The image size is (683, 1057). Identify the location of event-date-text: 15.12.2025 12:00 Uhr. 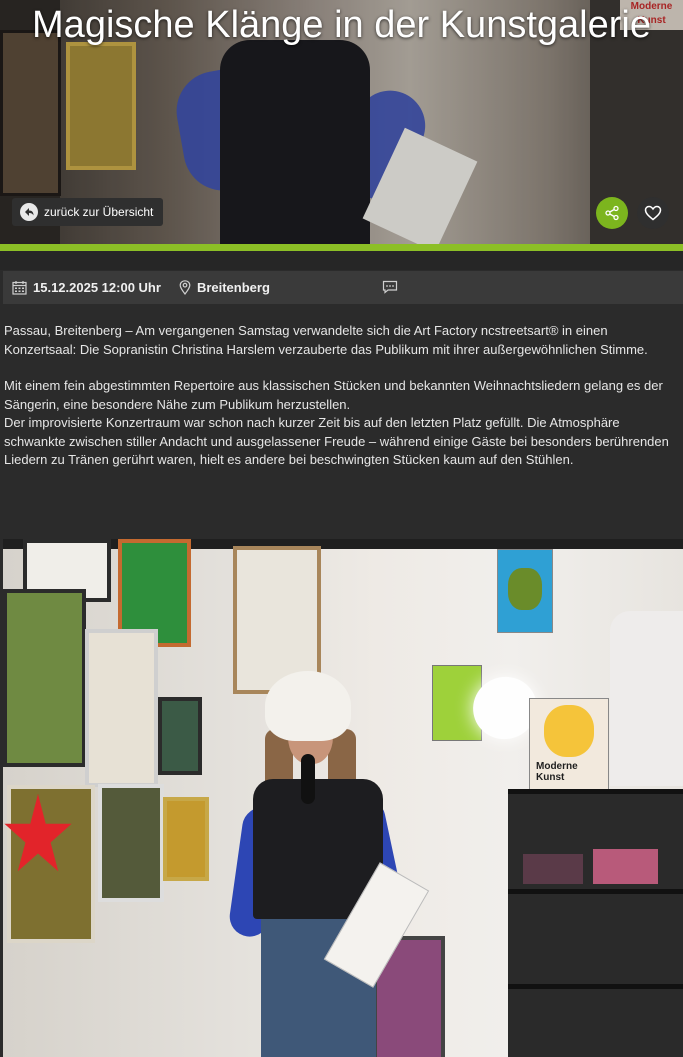
(97, 287).